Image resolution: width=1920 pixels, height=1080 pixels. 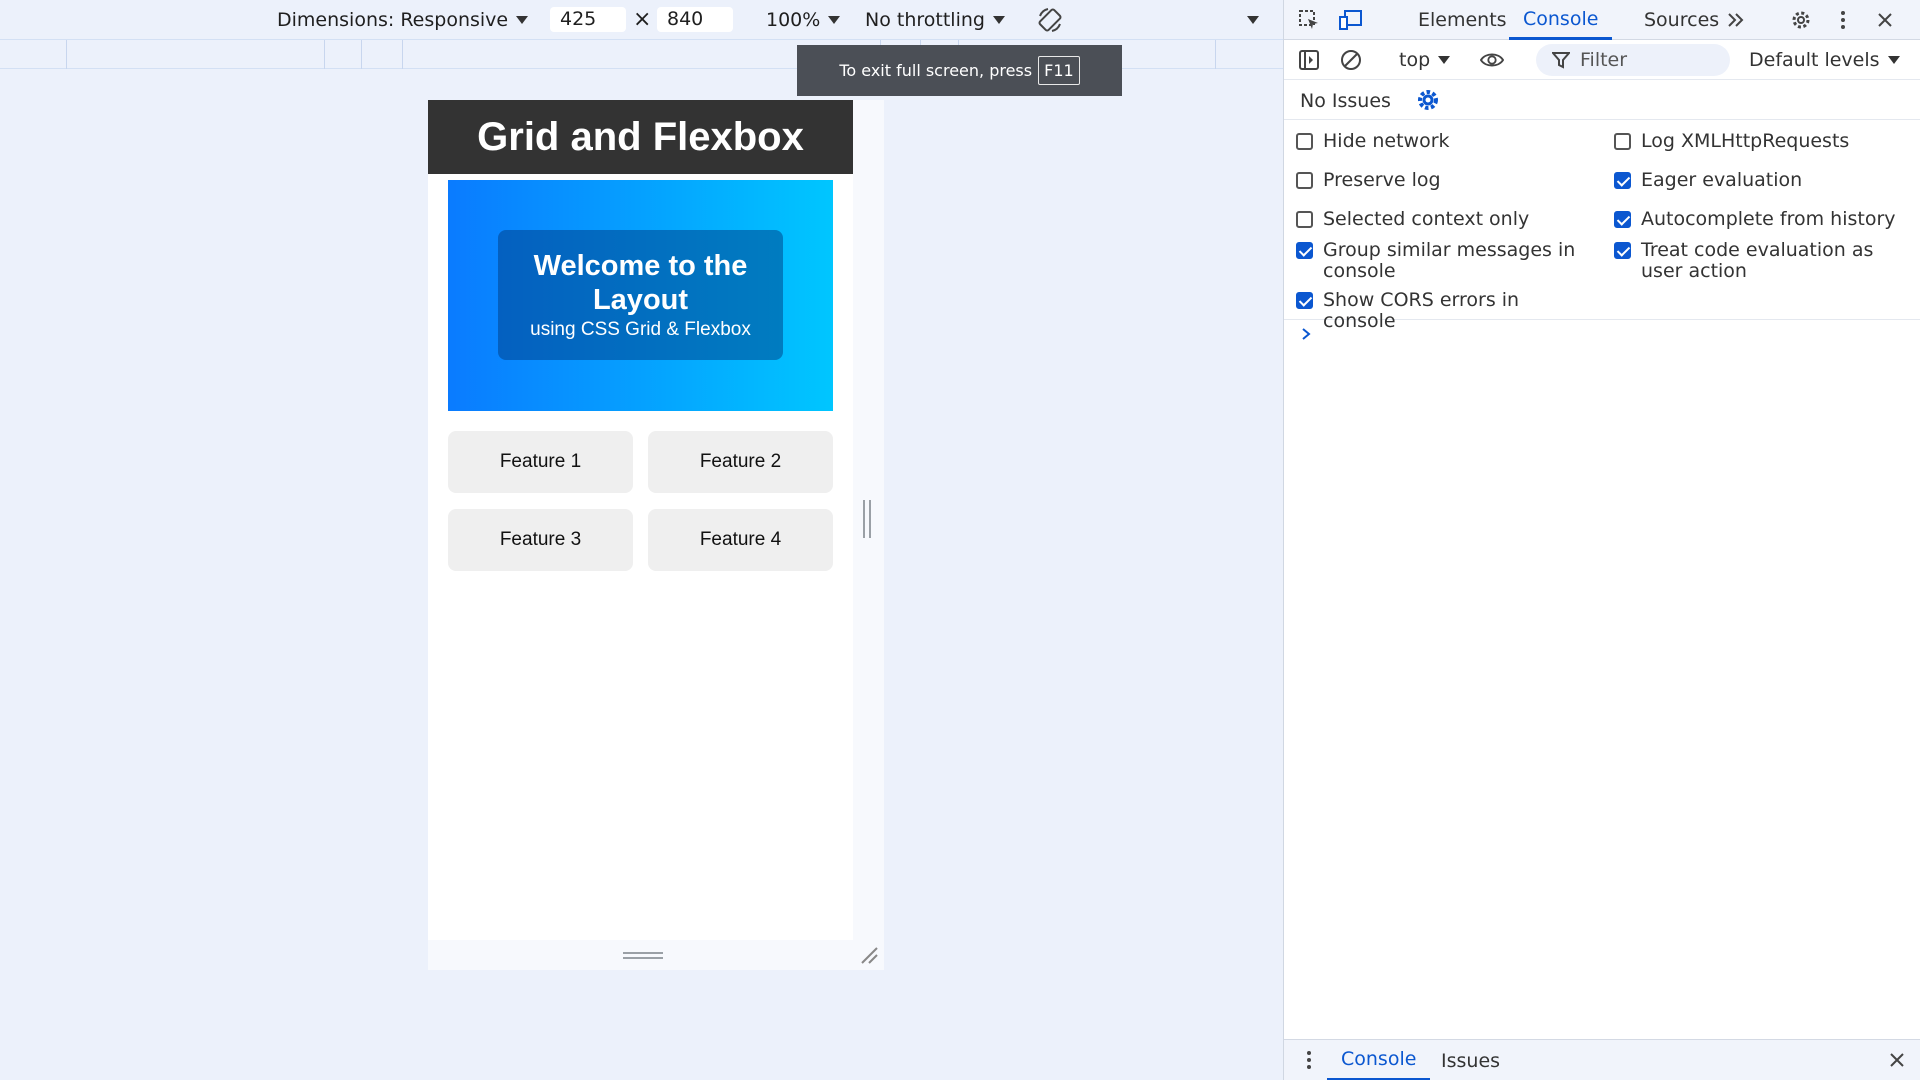 I want to click on setting-checkbox-4: Eager evaluation, so click(x=1764, y=180).